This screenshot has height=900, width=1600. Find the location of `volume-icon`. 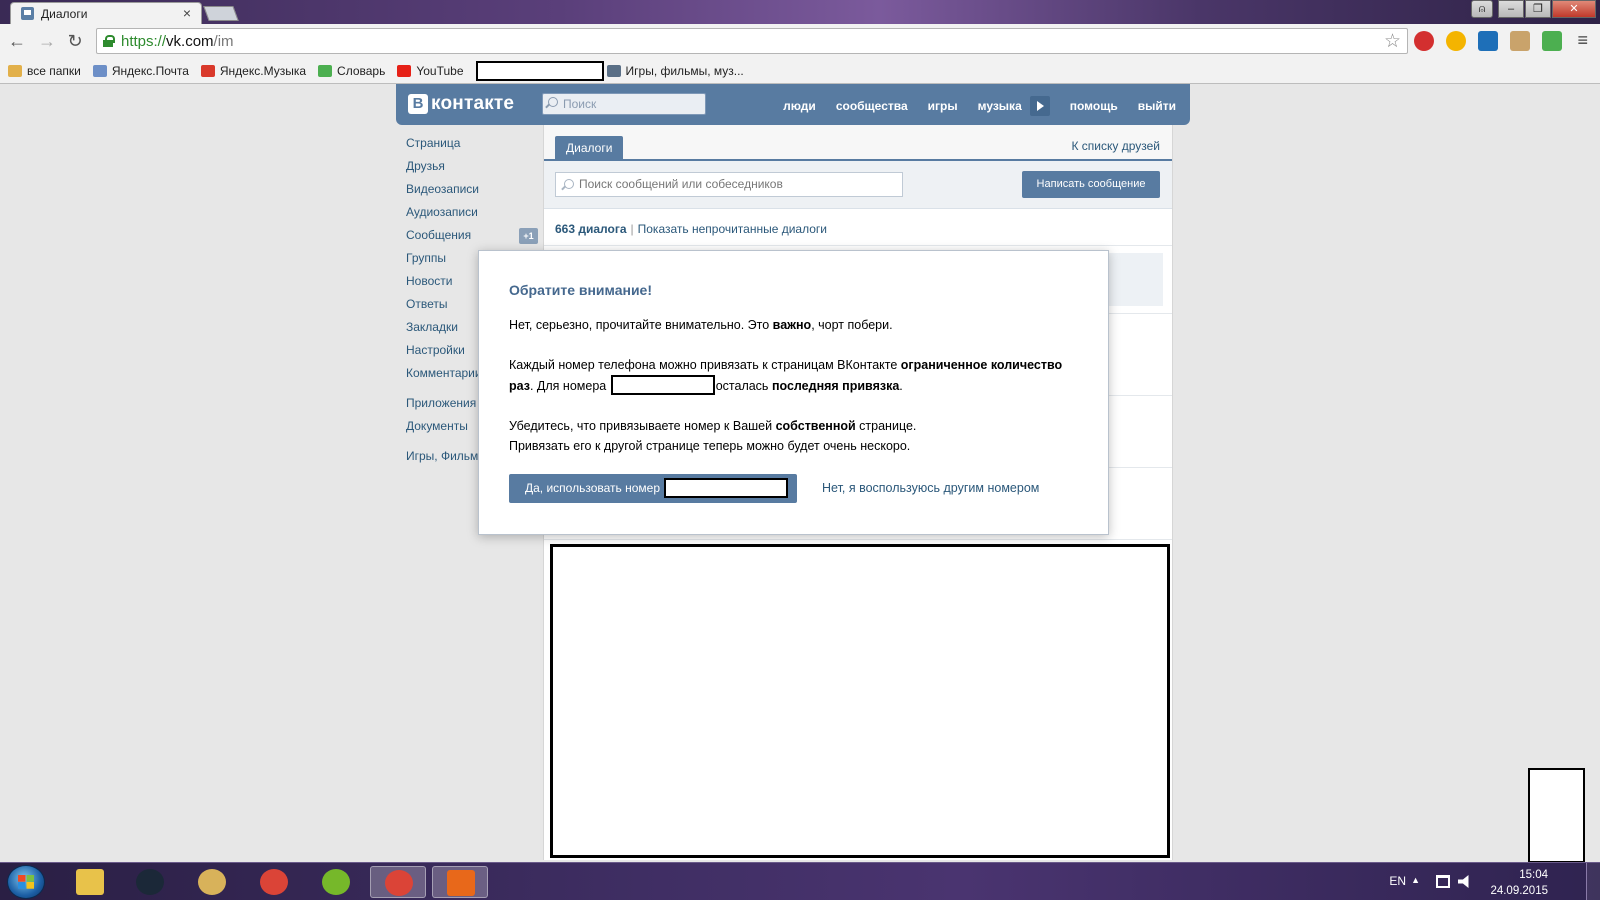

volume-icon is located at coordinates (1463, 881).